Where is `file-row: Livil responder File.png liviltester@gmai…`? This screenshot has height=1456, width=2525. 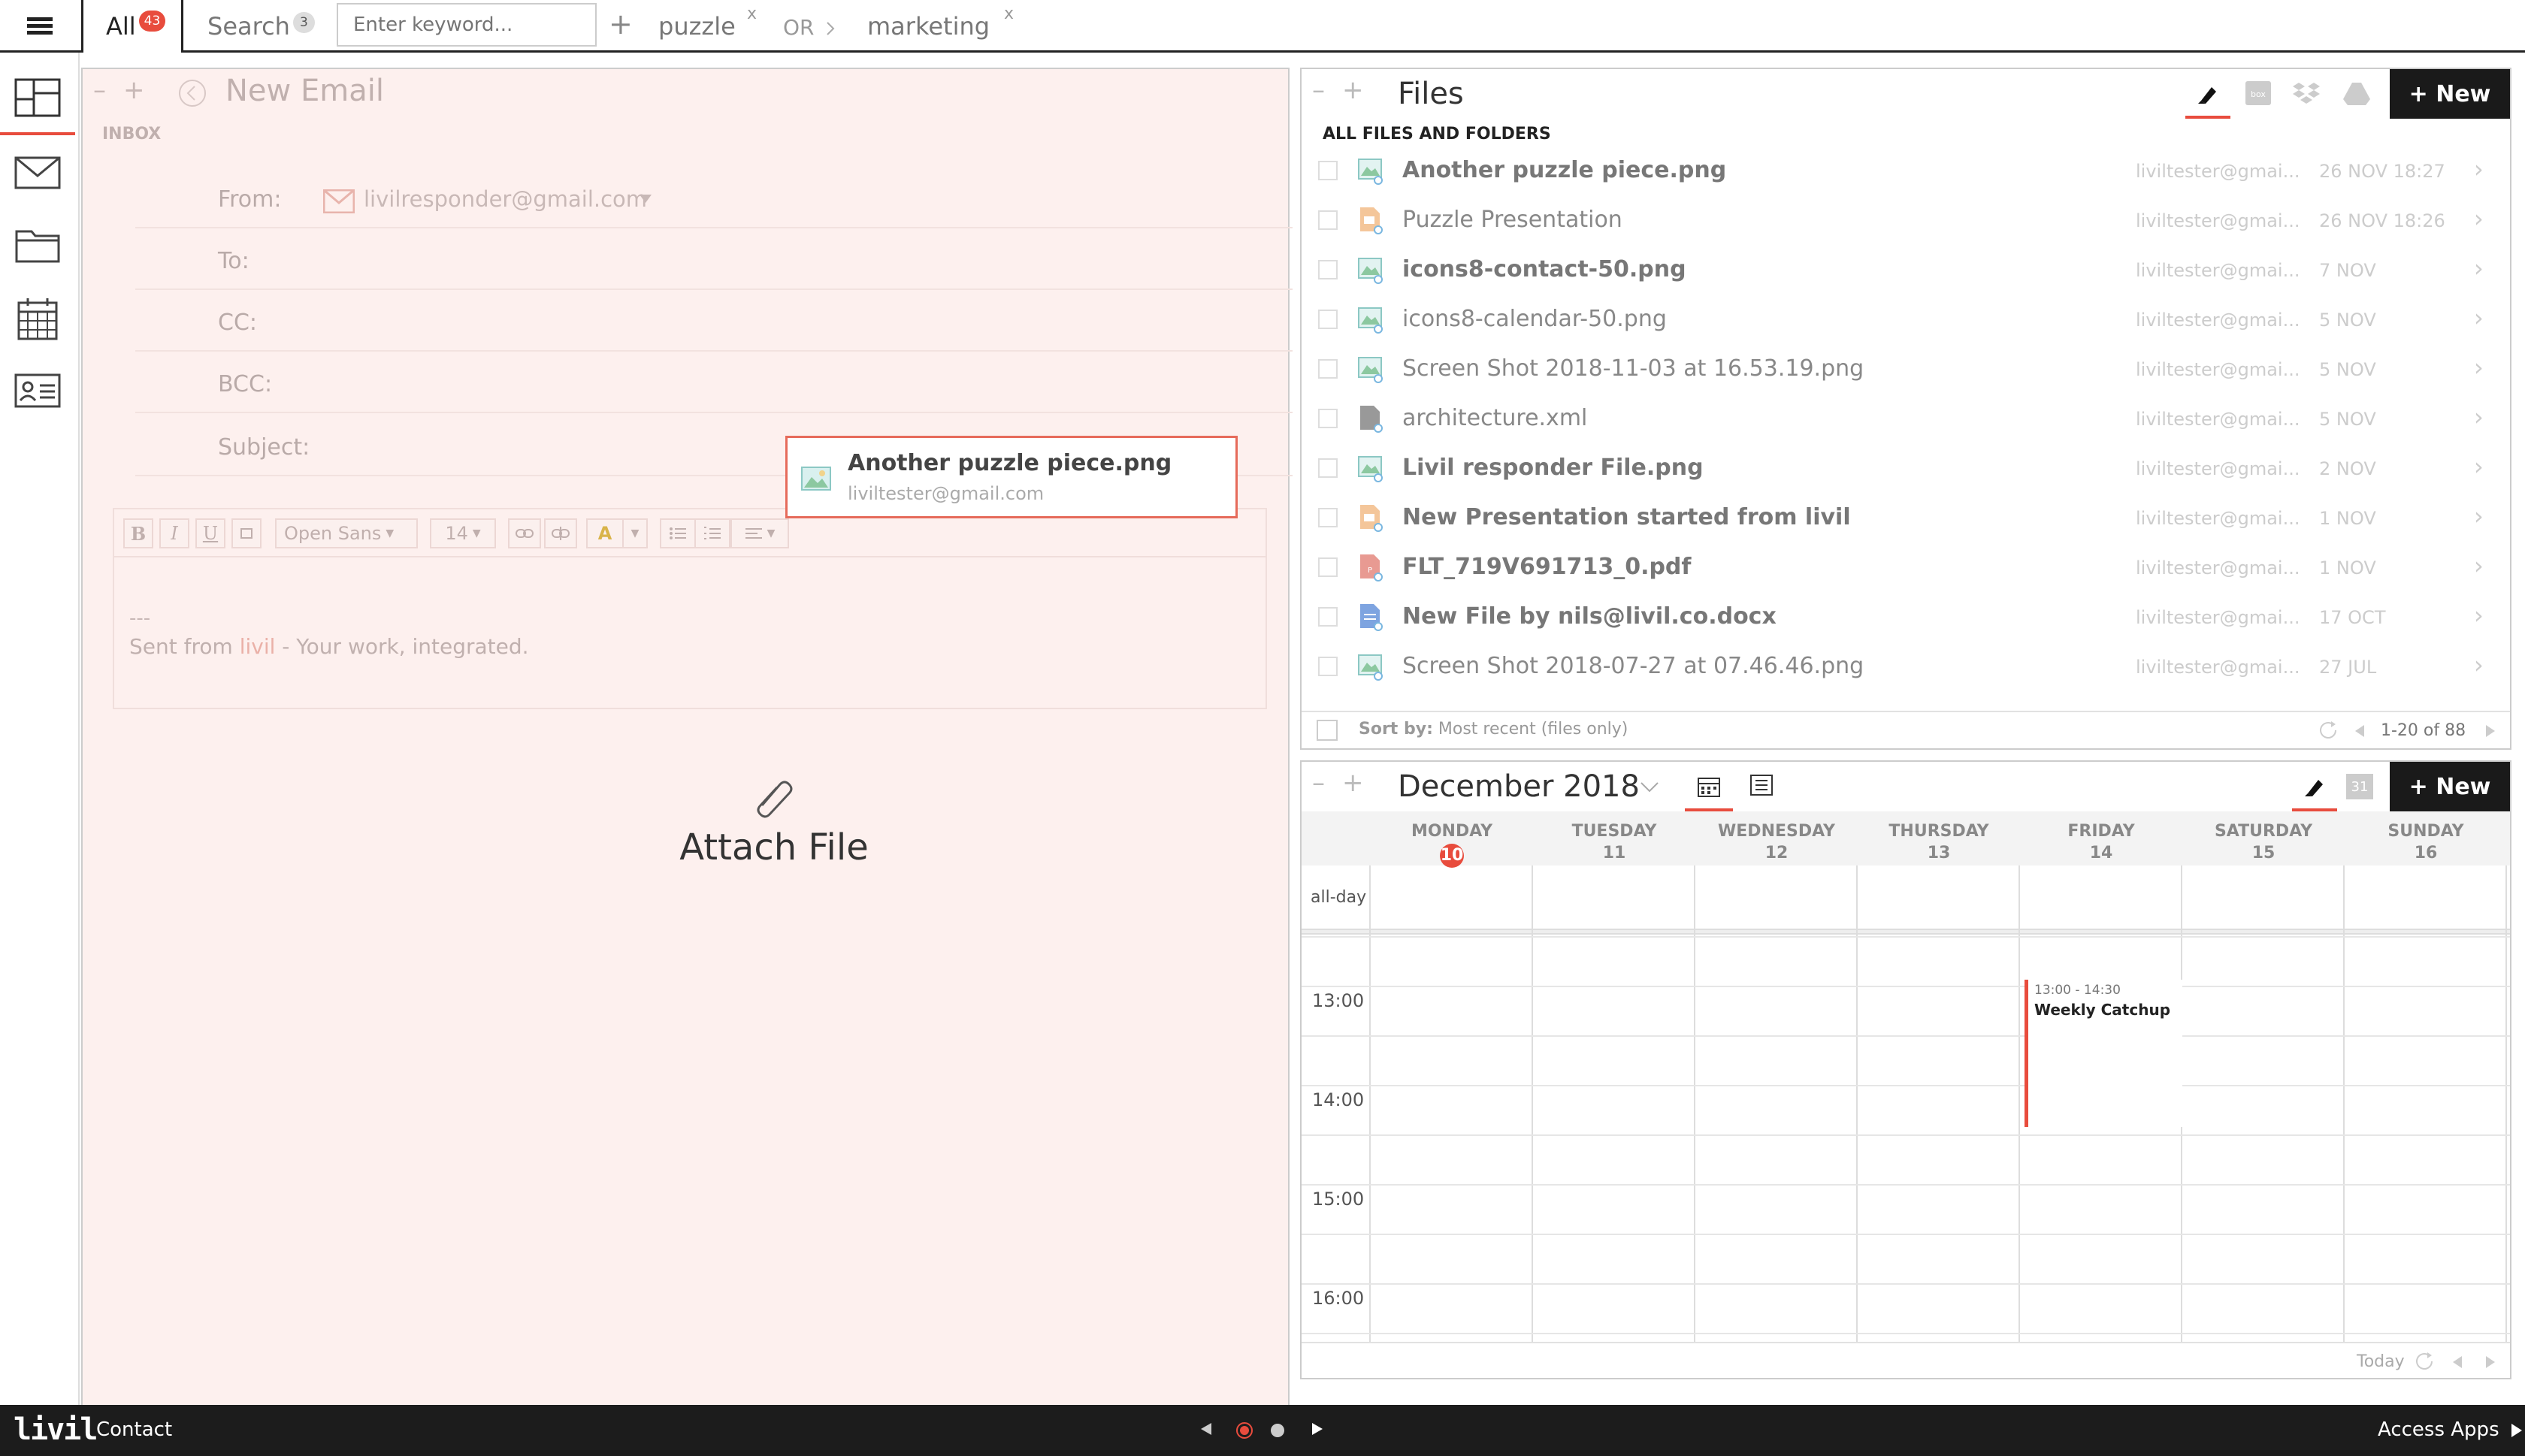 file-row: Livil responder File.png liviltester@gmai… is located at coordinates (1906, 468).